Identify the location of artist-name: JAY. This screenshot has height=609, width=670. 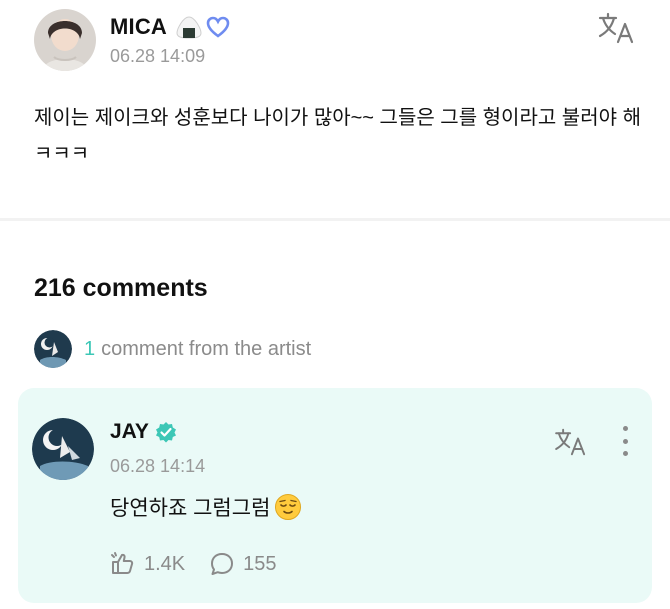
(129, 432).